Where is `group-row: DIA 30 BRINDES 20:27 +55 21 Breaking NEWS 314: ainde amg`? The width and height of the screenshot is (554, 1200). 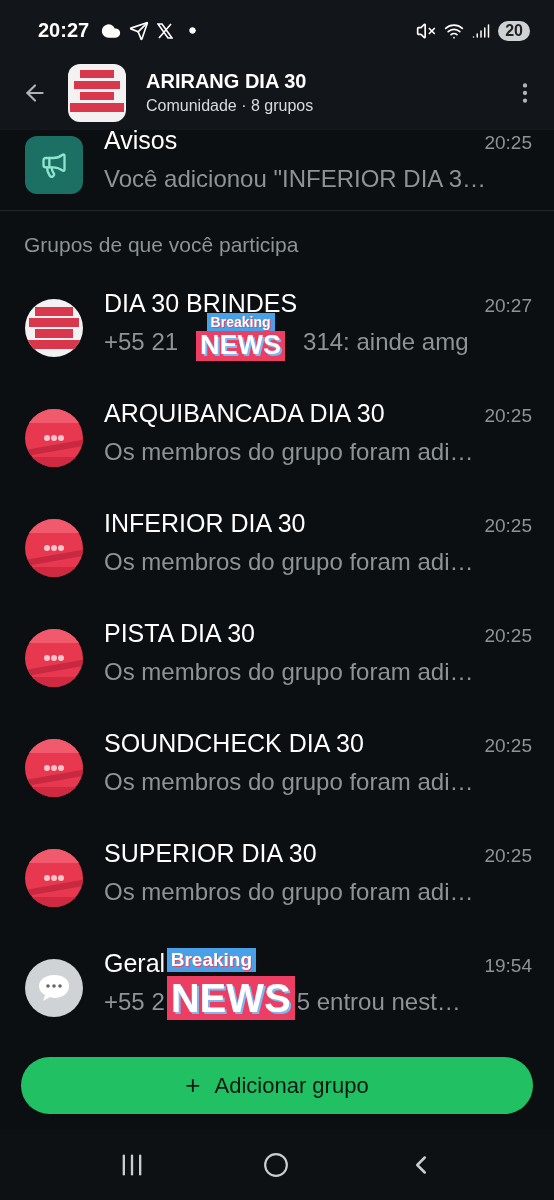
group-row: DIA 30 BRINDES 20:27 +55 21 Breaking NEWS 314: ainde amg is located at coordinates (277, 326).